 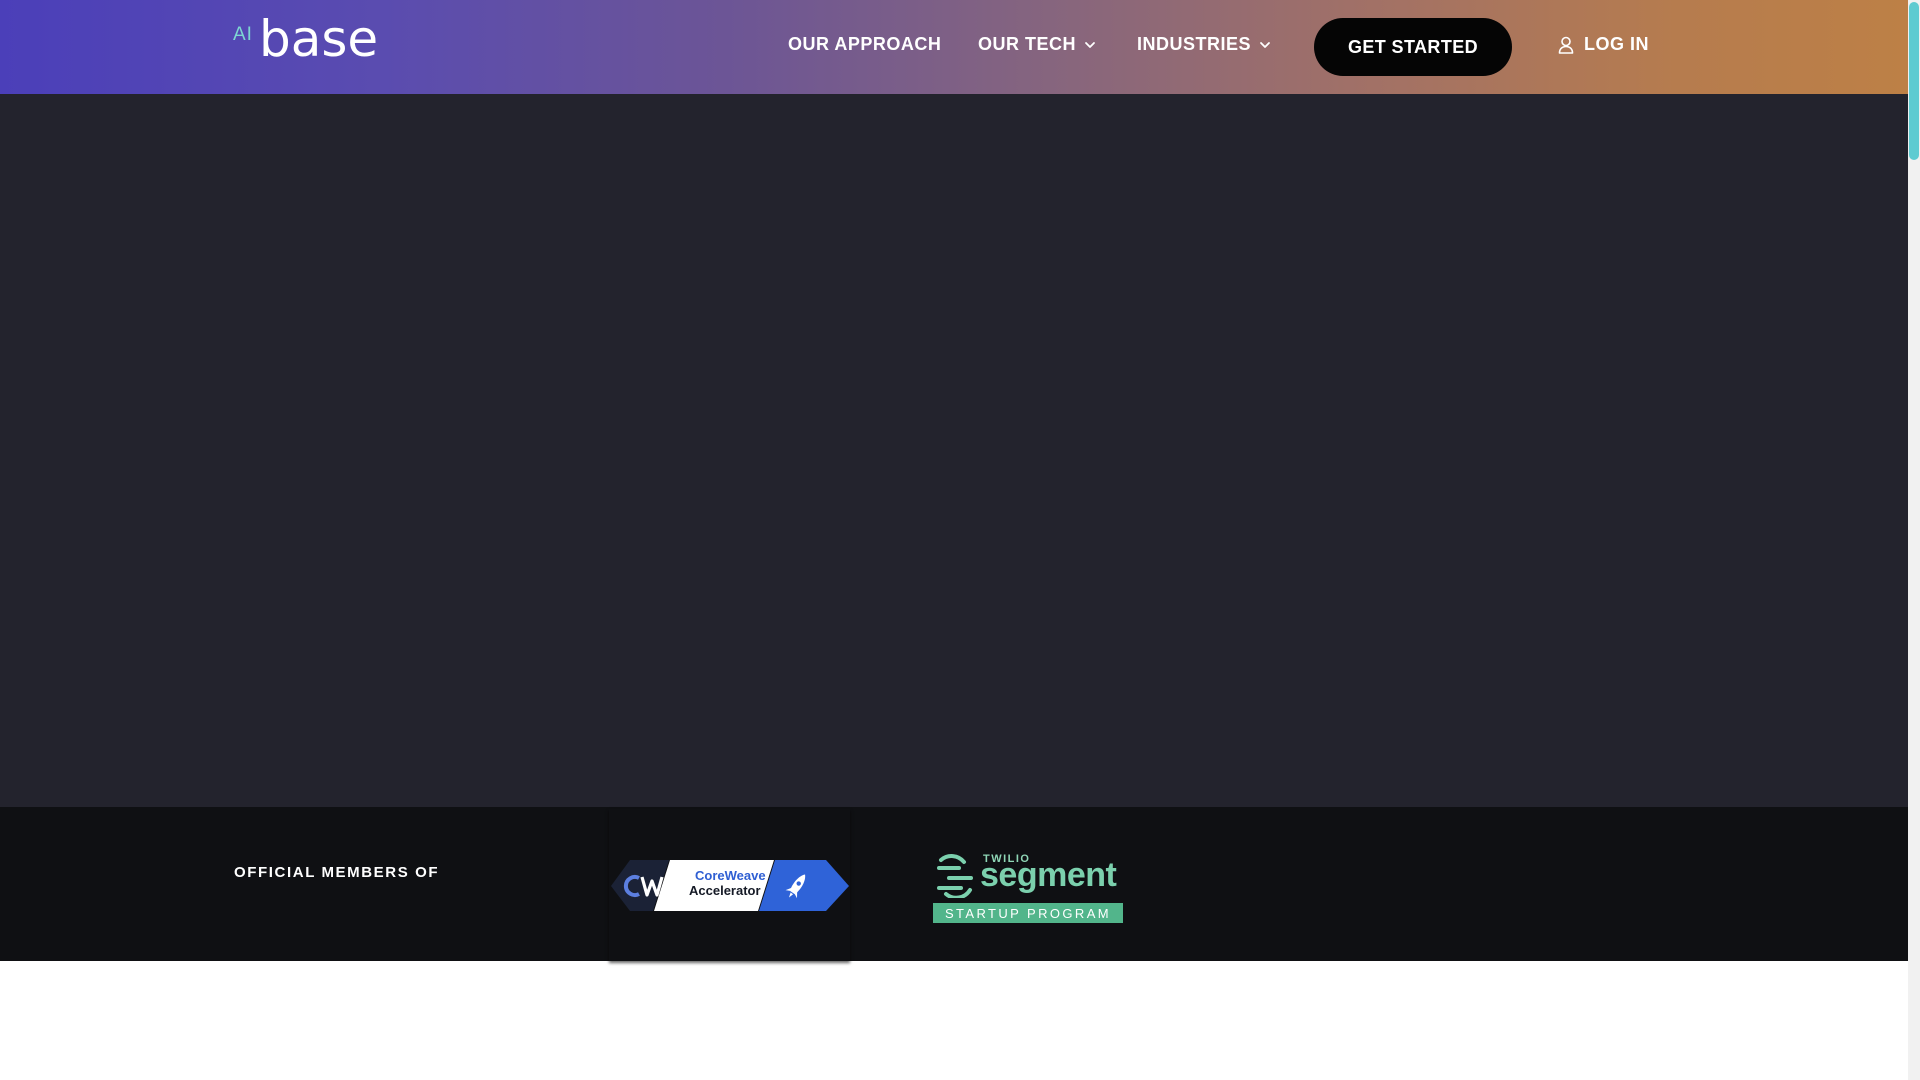 I want to click on segment-startup-badge: TWILIO segment STARTUP PROGRAM, so click(x=1030, y=883).